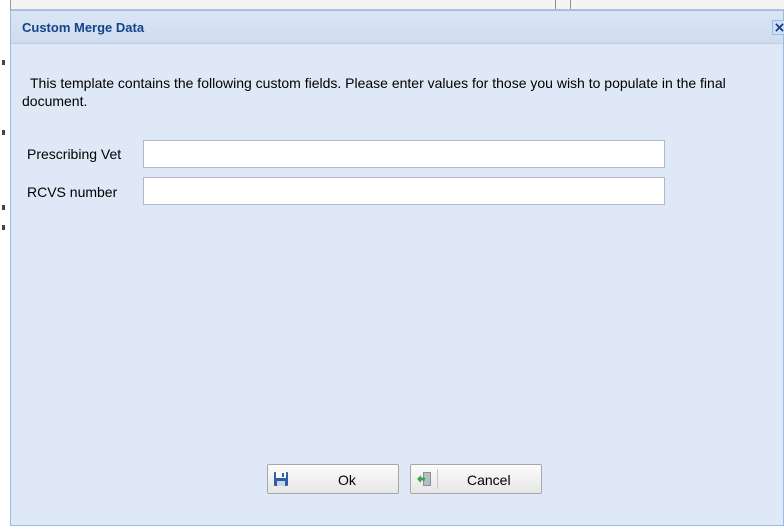  Describe the element at coordinates (404, 154) in the screenshot. I see `prescribing-vet-input` at that location.